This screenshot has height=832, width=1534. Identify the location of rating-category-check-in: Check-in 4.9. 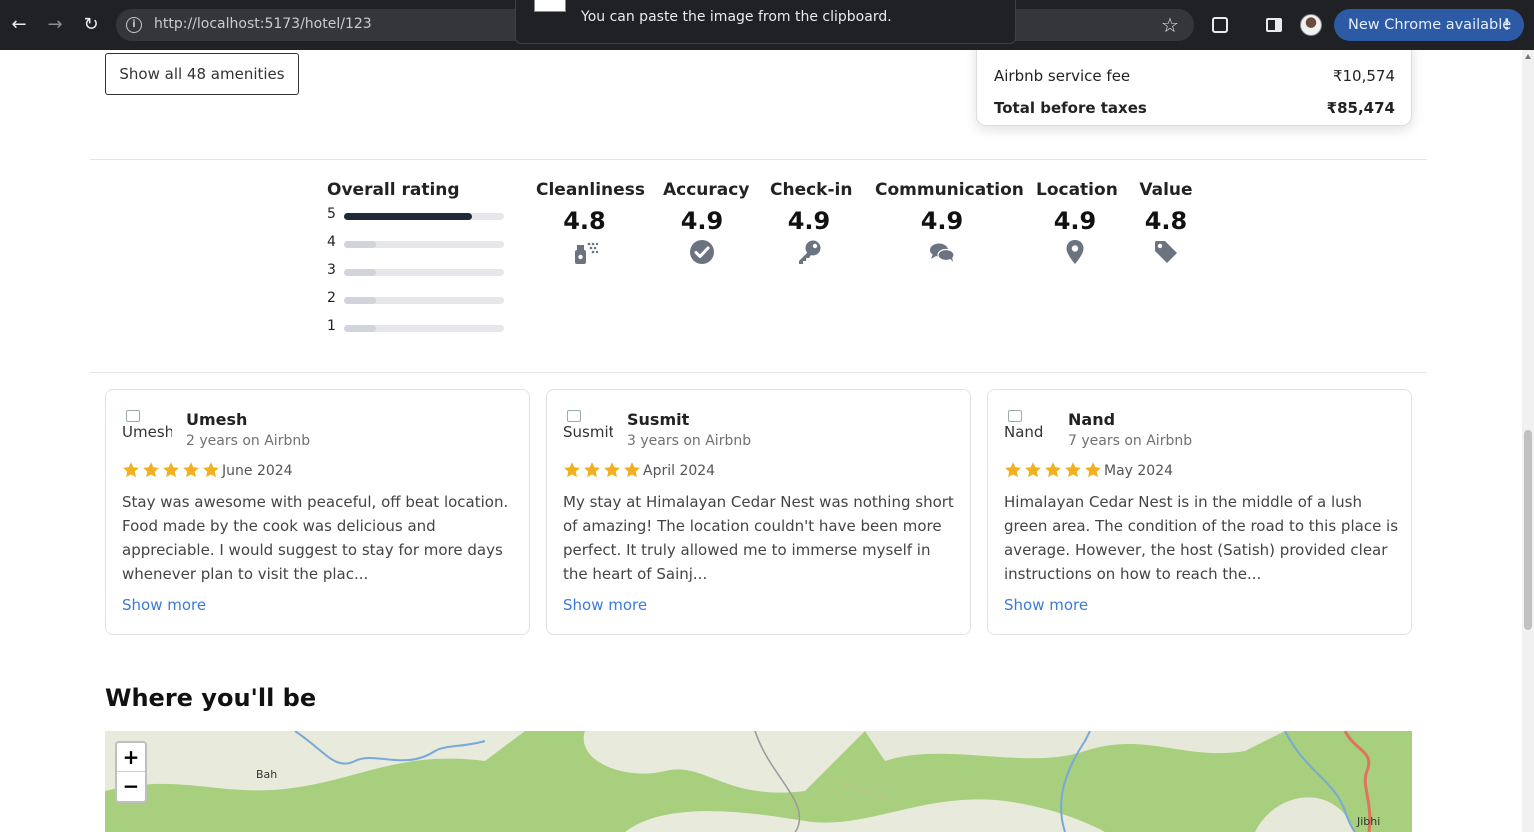
(811, 224).